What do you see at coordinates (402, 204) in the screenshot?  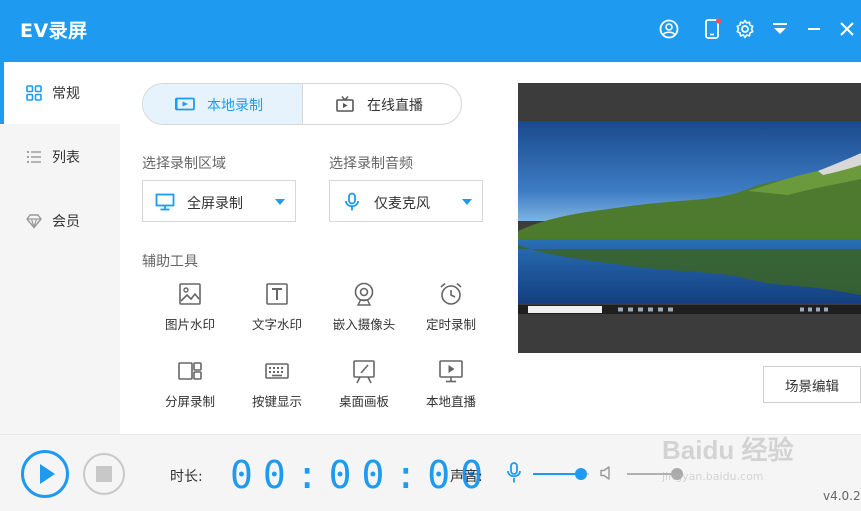 I see `record-audio-value: 仅麦克风` at bounding box center [402, 204].